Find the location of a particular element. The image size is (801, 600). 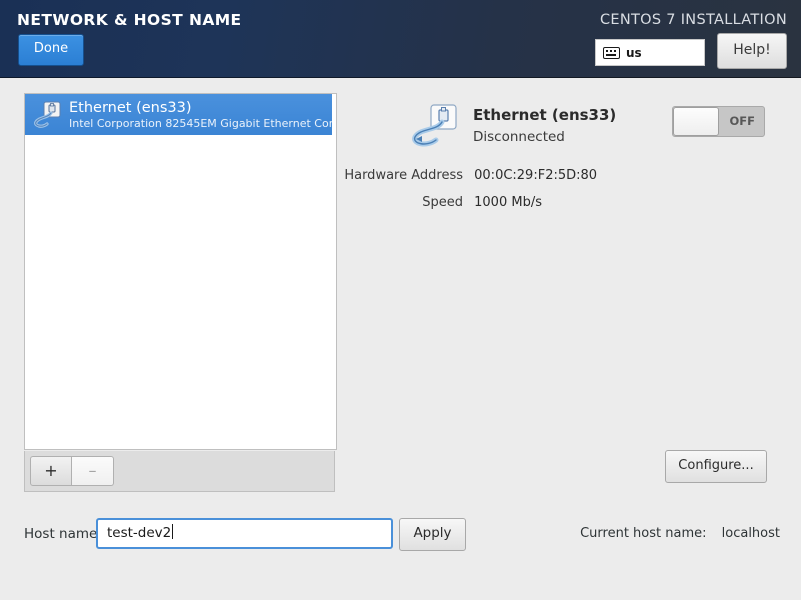

hardware-address-label: Hardware Address is located at coordinates (403, 175).